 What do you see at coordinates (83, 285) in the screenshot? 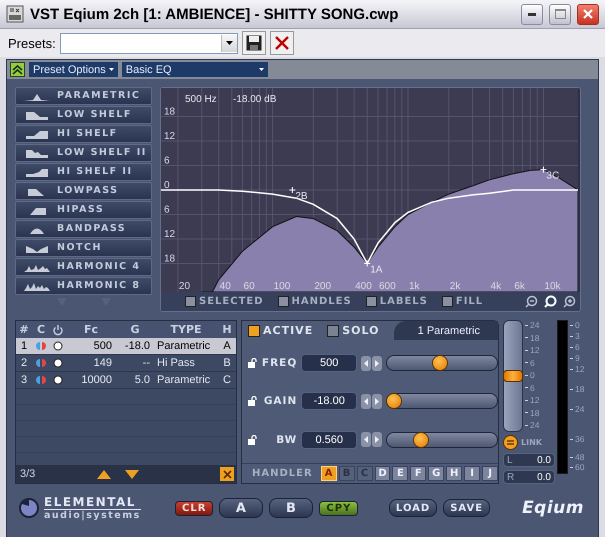
I see `filter-type-button: HARMONIC 8` at bounding box center [83, 285].